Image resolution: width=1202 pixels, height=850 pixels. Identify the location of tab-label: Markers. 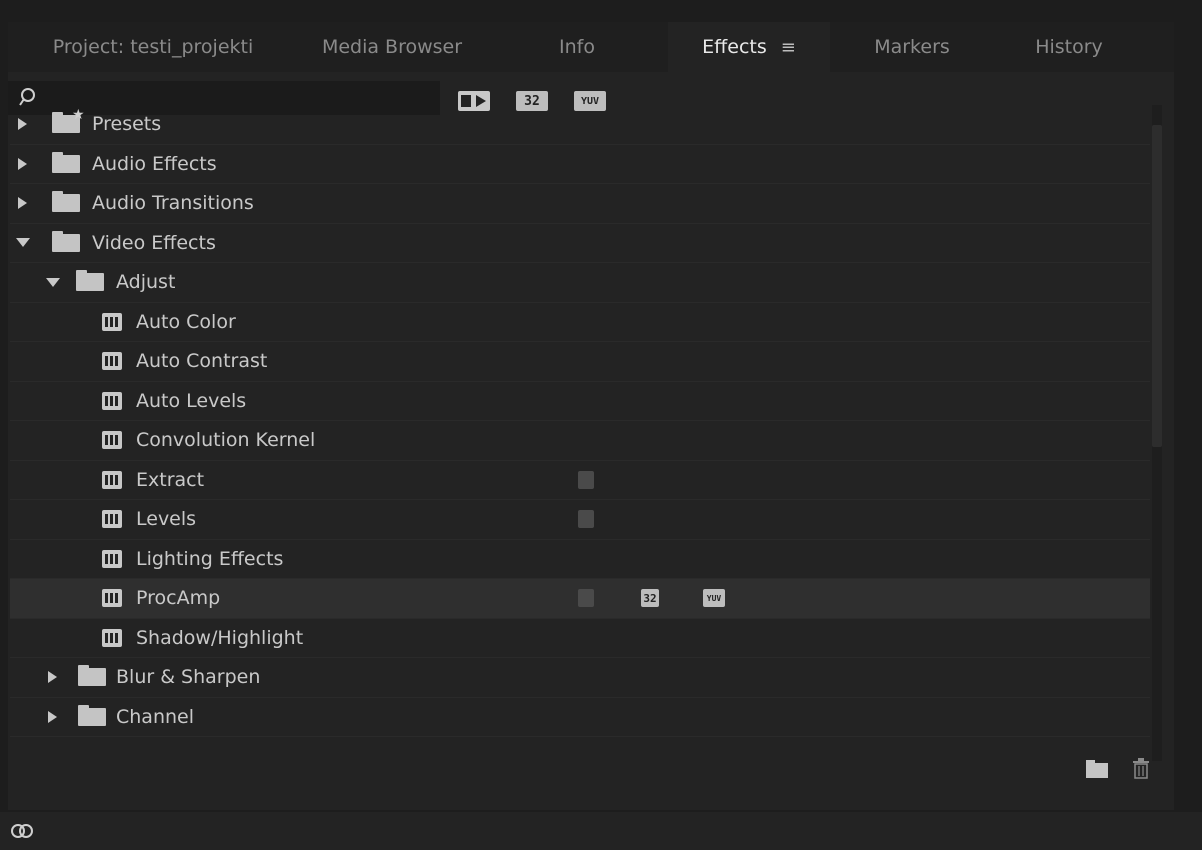
(912, 47).